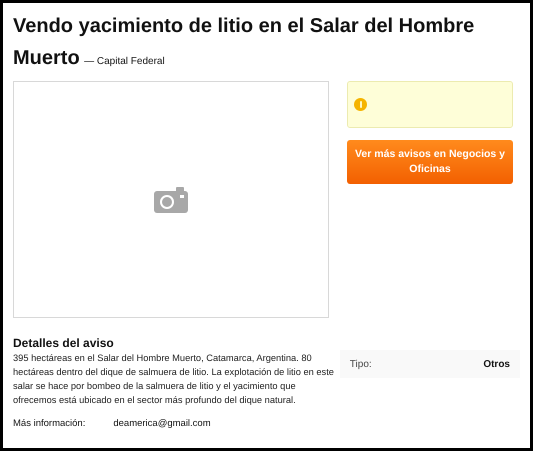 The width and height of the screenshot is (533, 451). Describe the element at coordinates (162, 424) in the screenshot. I see `email-text: deamerica@gmail.com` at that location.